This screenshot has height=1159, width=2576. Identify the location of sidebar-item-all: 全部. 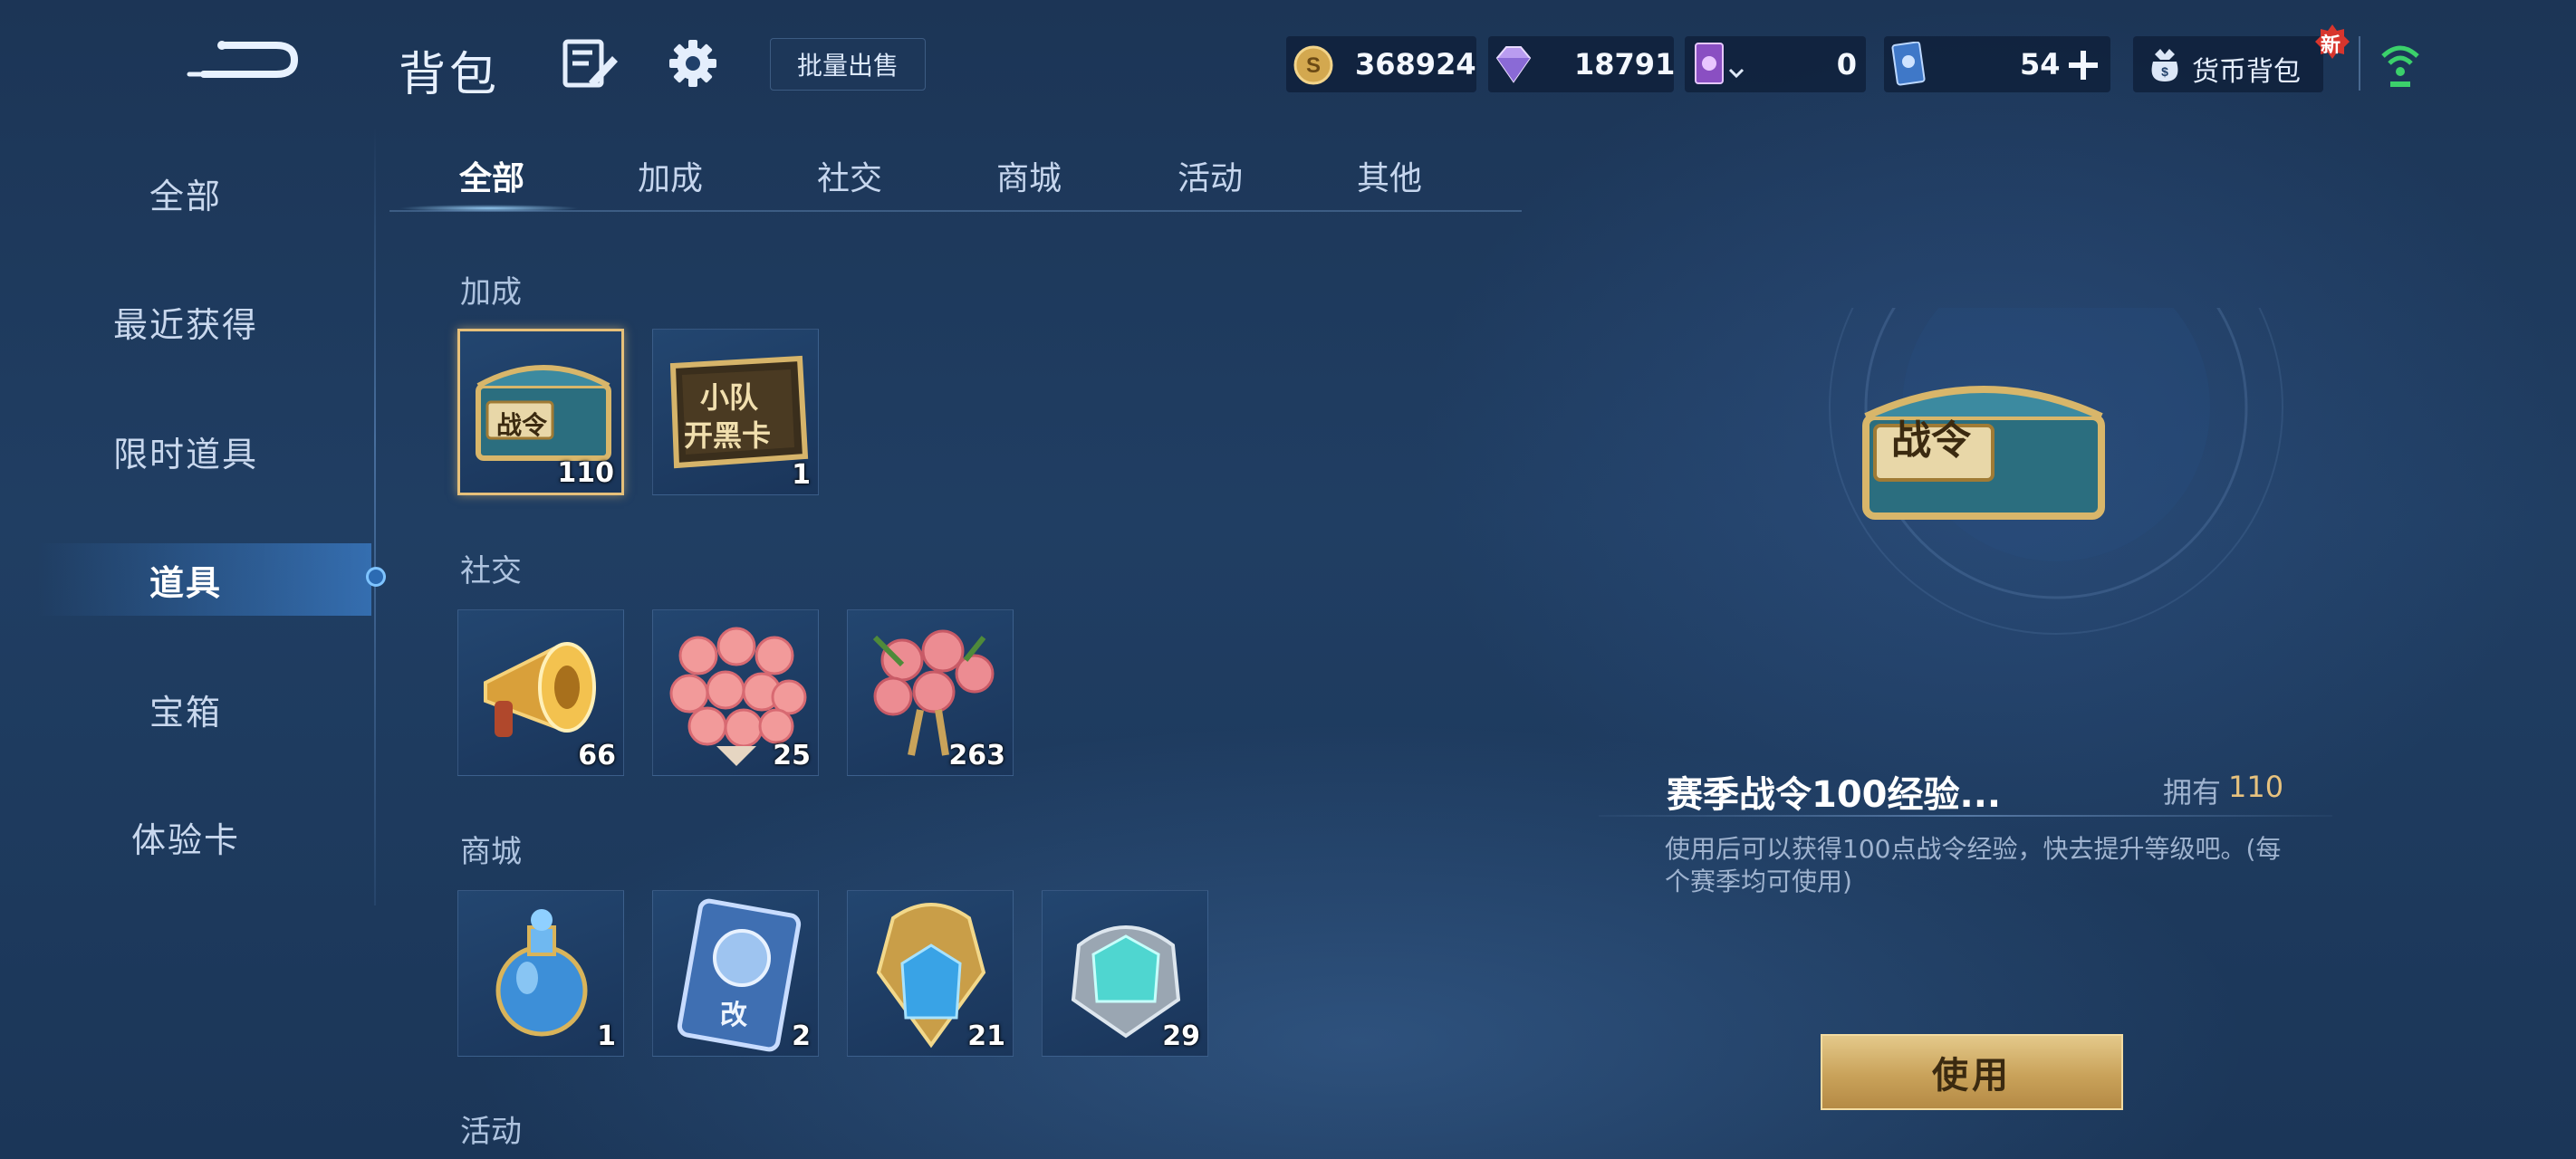
(185, 193).